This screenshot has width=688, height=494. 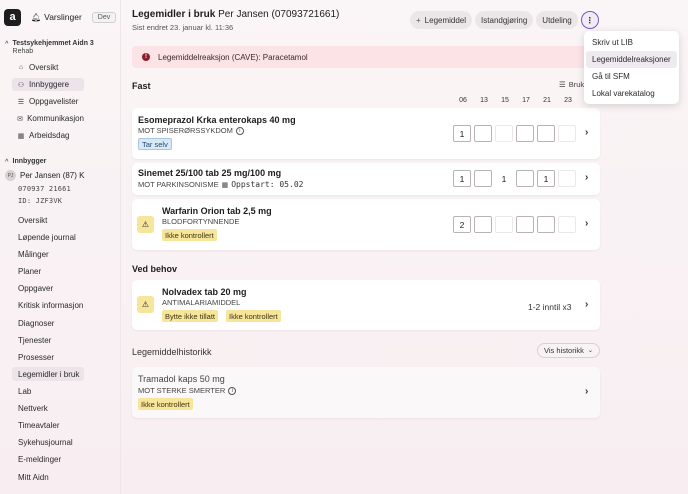 I want to click on patient-nav-lopende-journal: Løpende journal, so click(x=48, y=237).